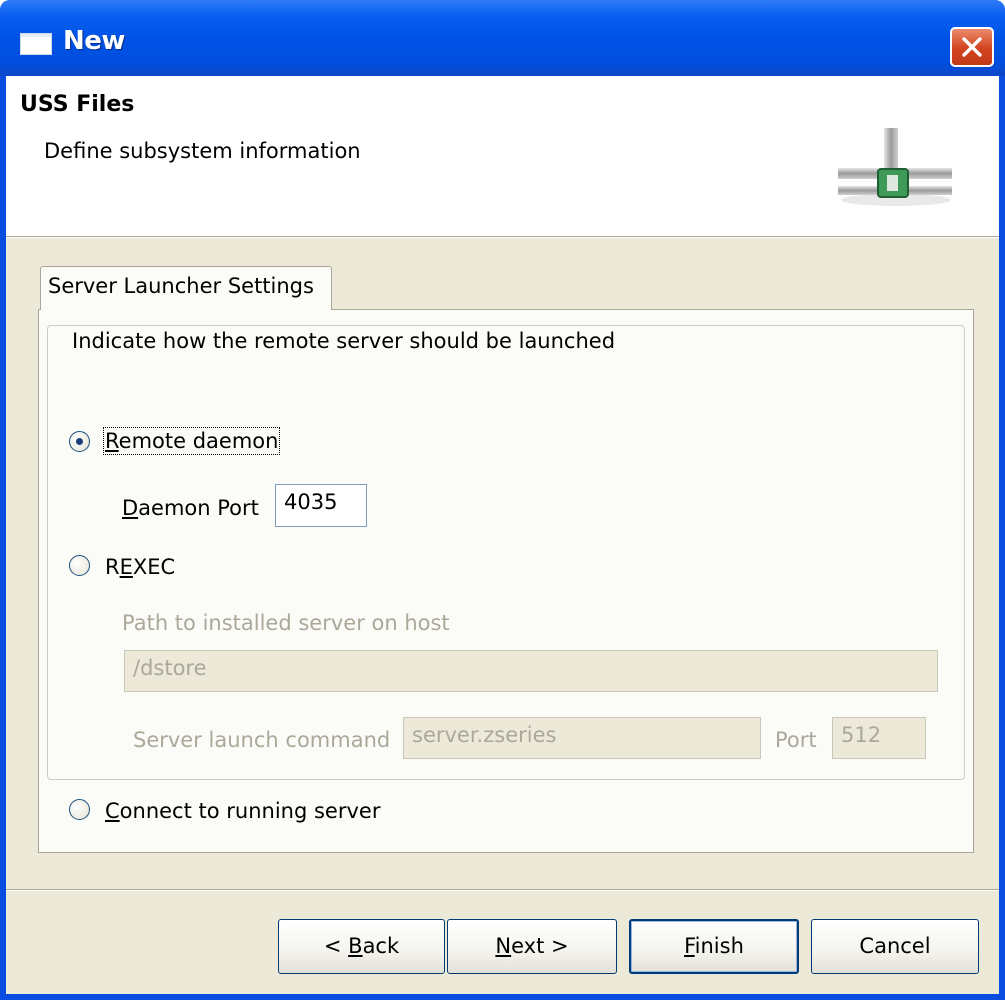  Describe the element at coordinates (181, 286) in the screenshot. I see `tab-label: Server Launcher Settings` at that location.